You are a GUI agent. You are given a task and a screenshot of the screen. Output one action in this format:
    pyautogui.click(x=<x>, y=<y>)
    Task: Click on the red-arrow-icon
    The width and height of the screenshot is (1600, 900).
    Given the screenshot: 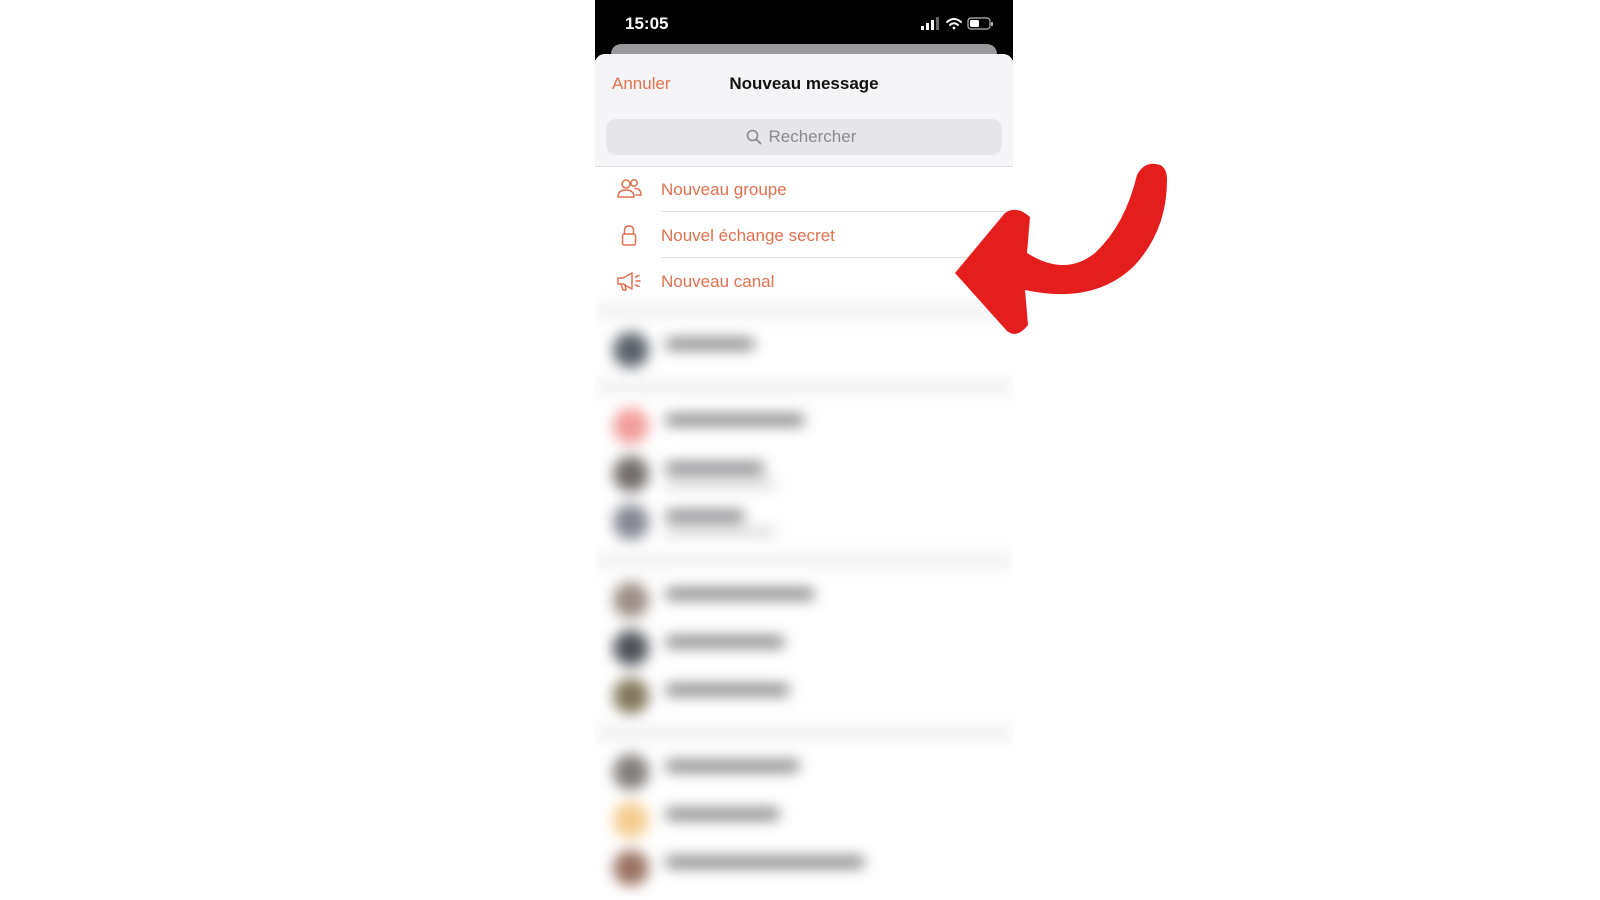 What is the action you would take?
    pyautogui.click(x=1061, y=248)
    